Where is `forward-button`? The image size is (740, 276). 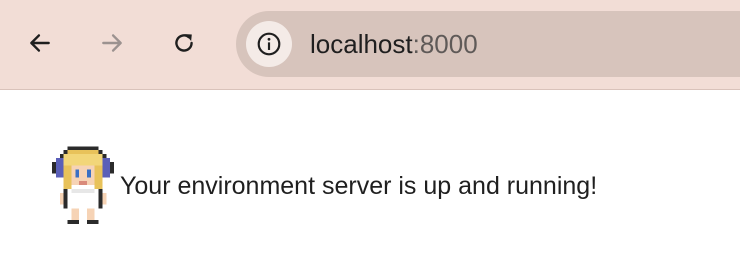
forward-button is located at coordinates (112, 43).